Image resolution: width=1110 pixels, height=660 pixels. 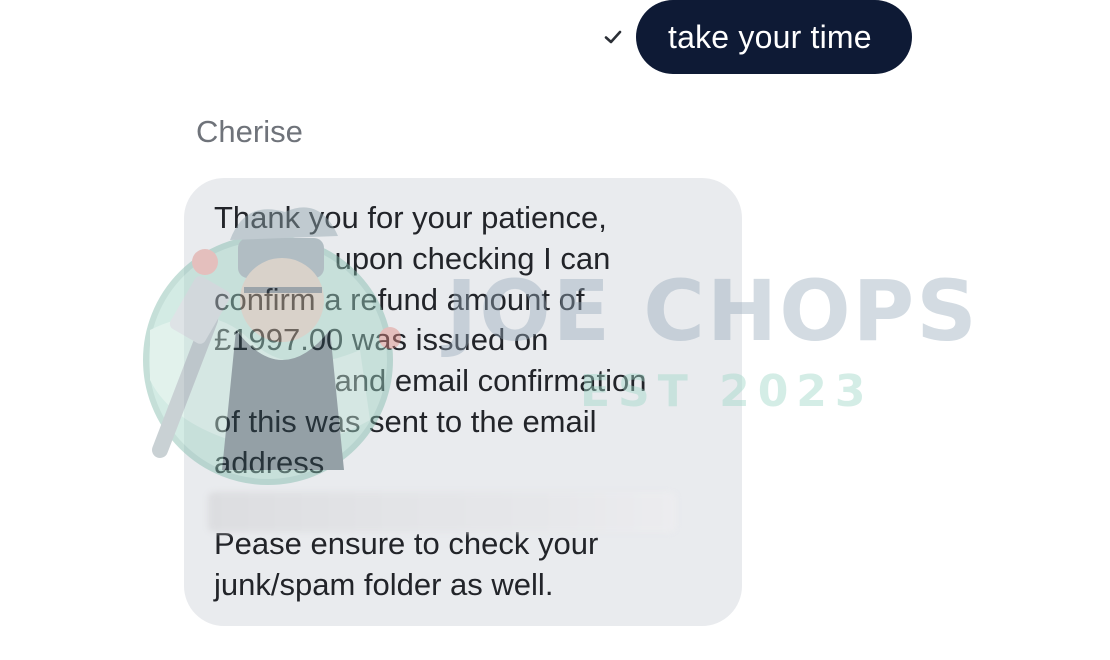 I want to click on check-icon, so click(x=613, y=37).